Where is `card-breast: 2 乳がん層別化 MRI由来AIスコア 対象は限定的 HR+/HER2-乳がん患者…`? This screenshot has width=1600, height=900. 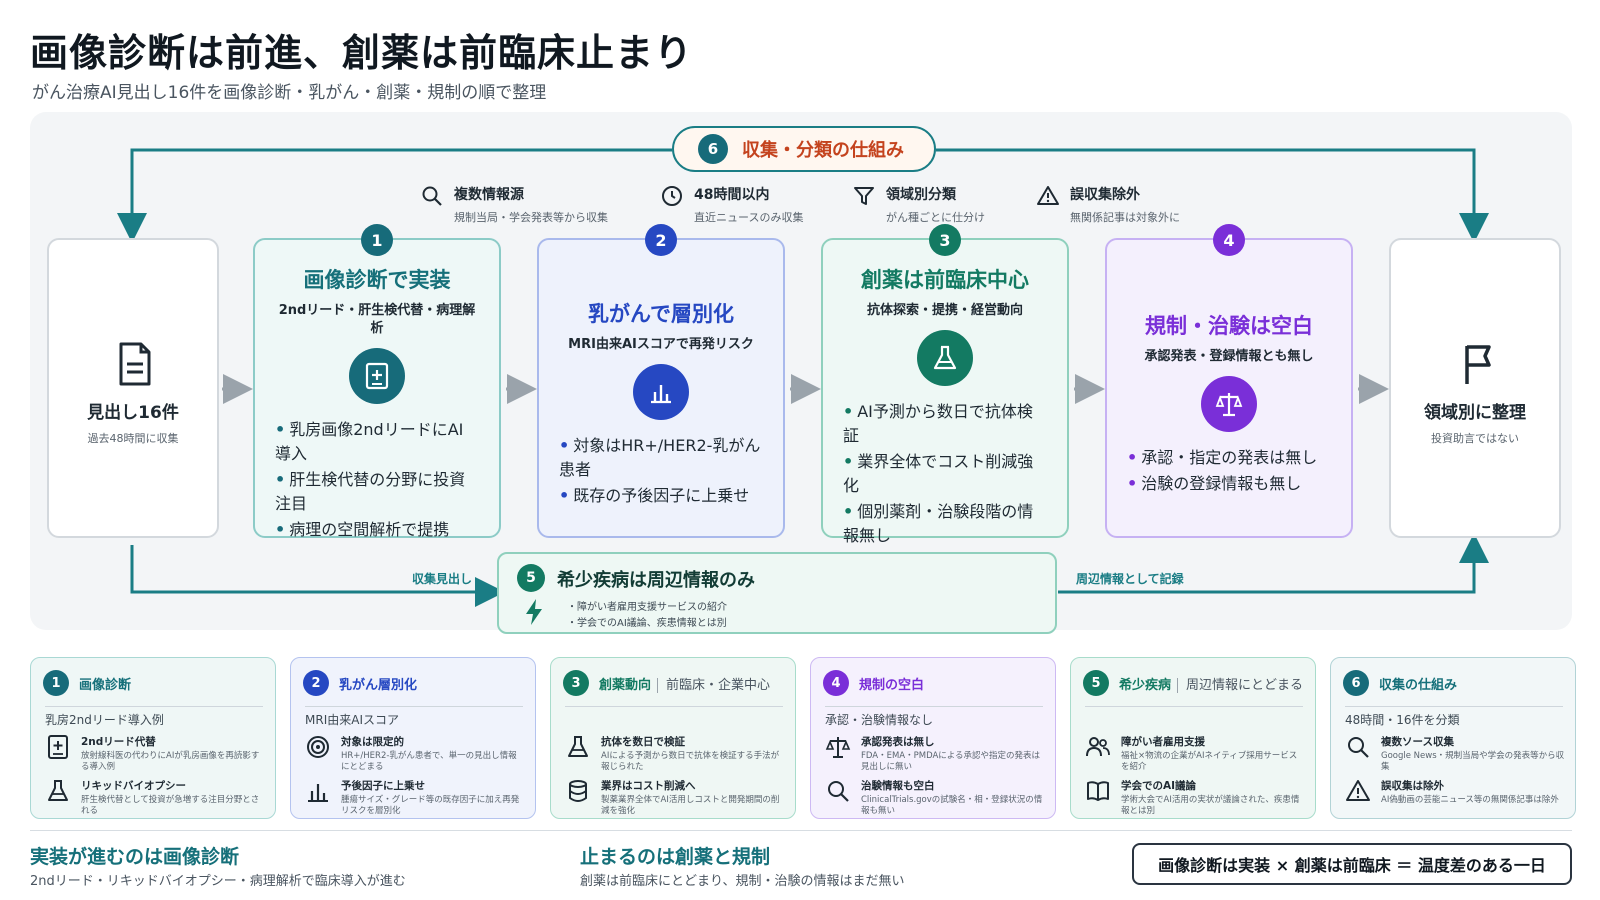
card-breast: 2 乳がん層別化 MRI由来AIスコア 対象は限定的 HR+/HER2-乳がん患者… is located at coordinates (413, 738).